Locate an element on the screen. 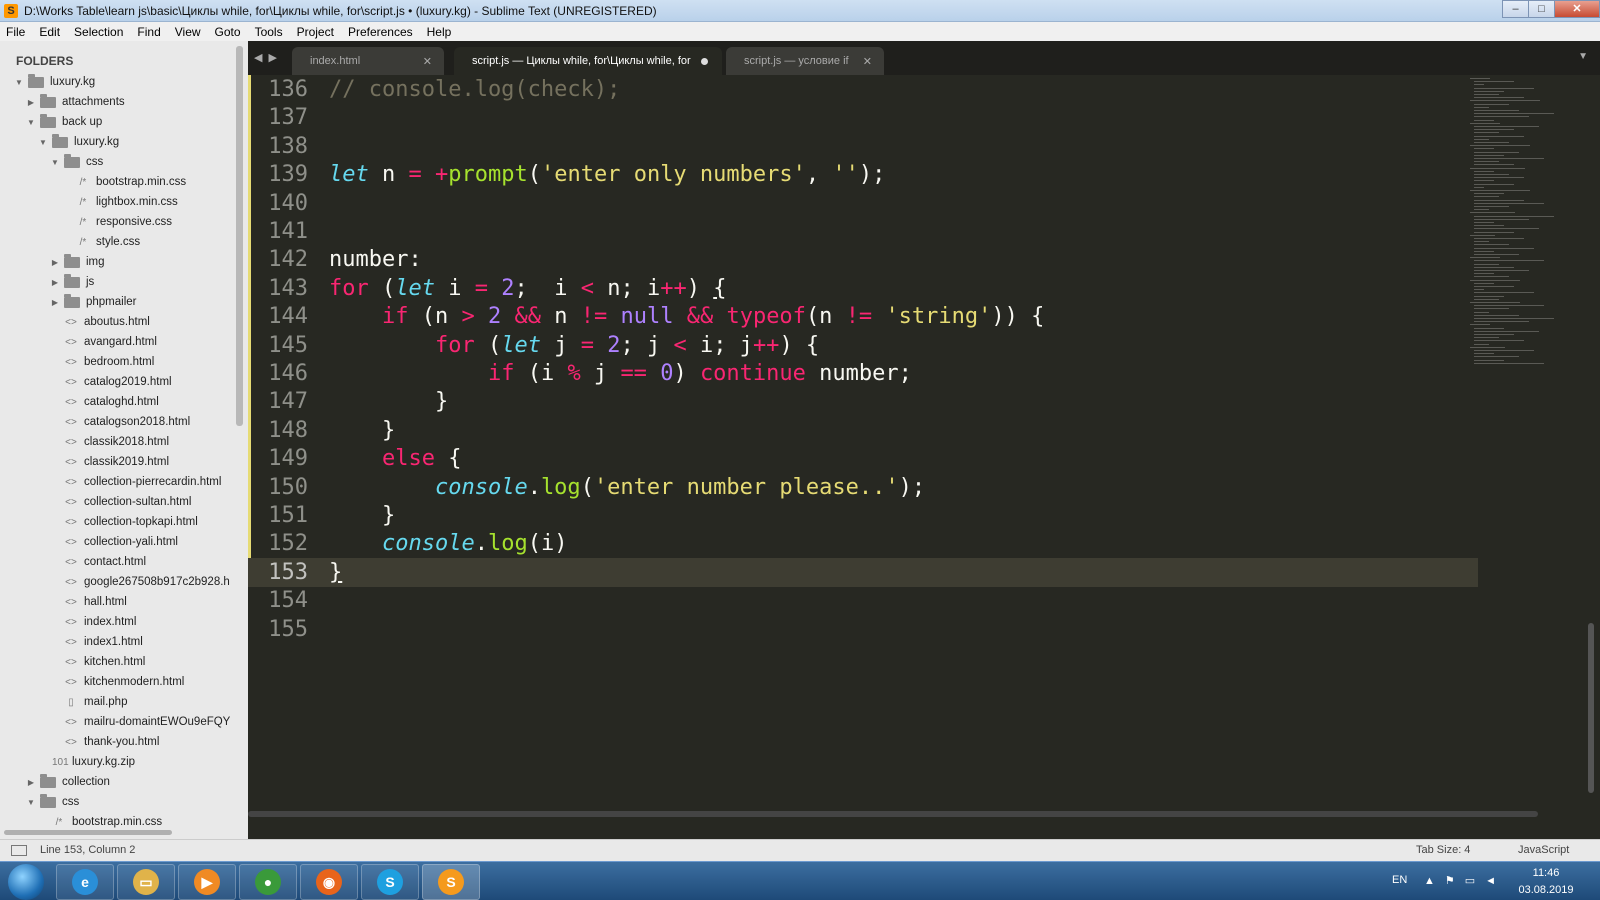  syntax-selector: JavaScript is located at coordinates (1543, 850).